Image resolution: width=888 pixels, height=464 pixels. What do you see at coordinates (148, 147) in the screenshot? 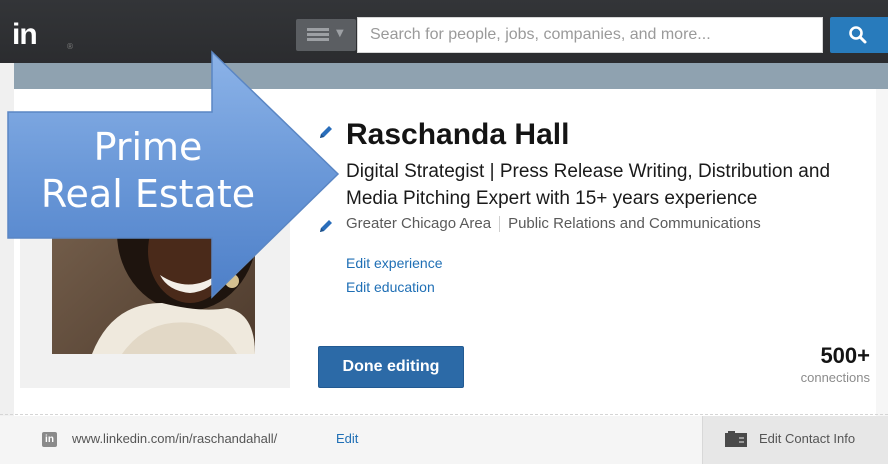
I see `callout-line-1: Prime` at bounding box center [148, 147].